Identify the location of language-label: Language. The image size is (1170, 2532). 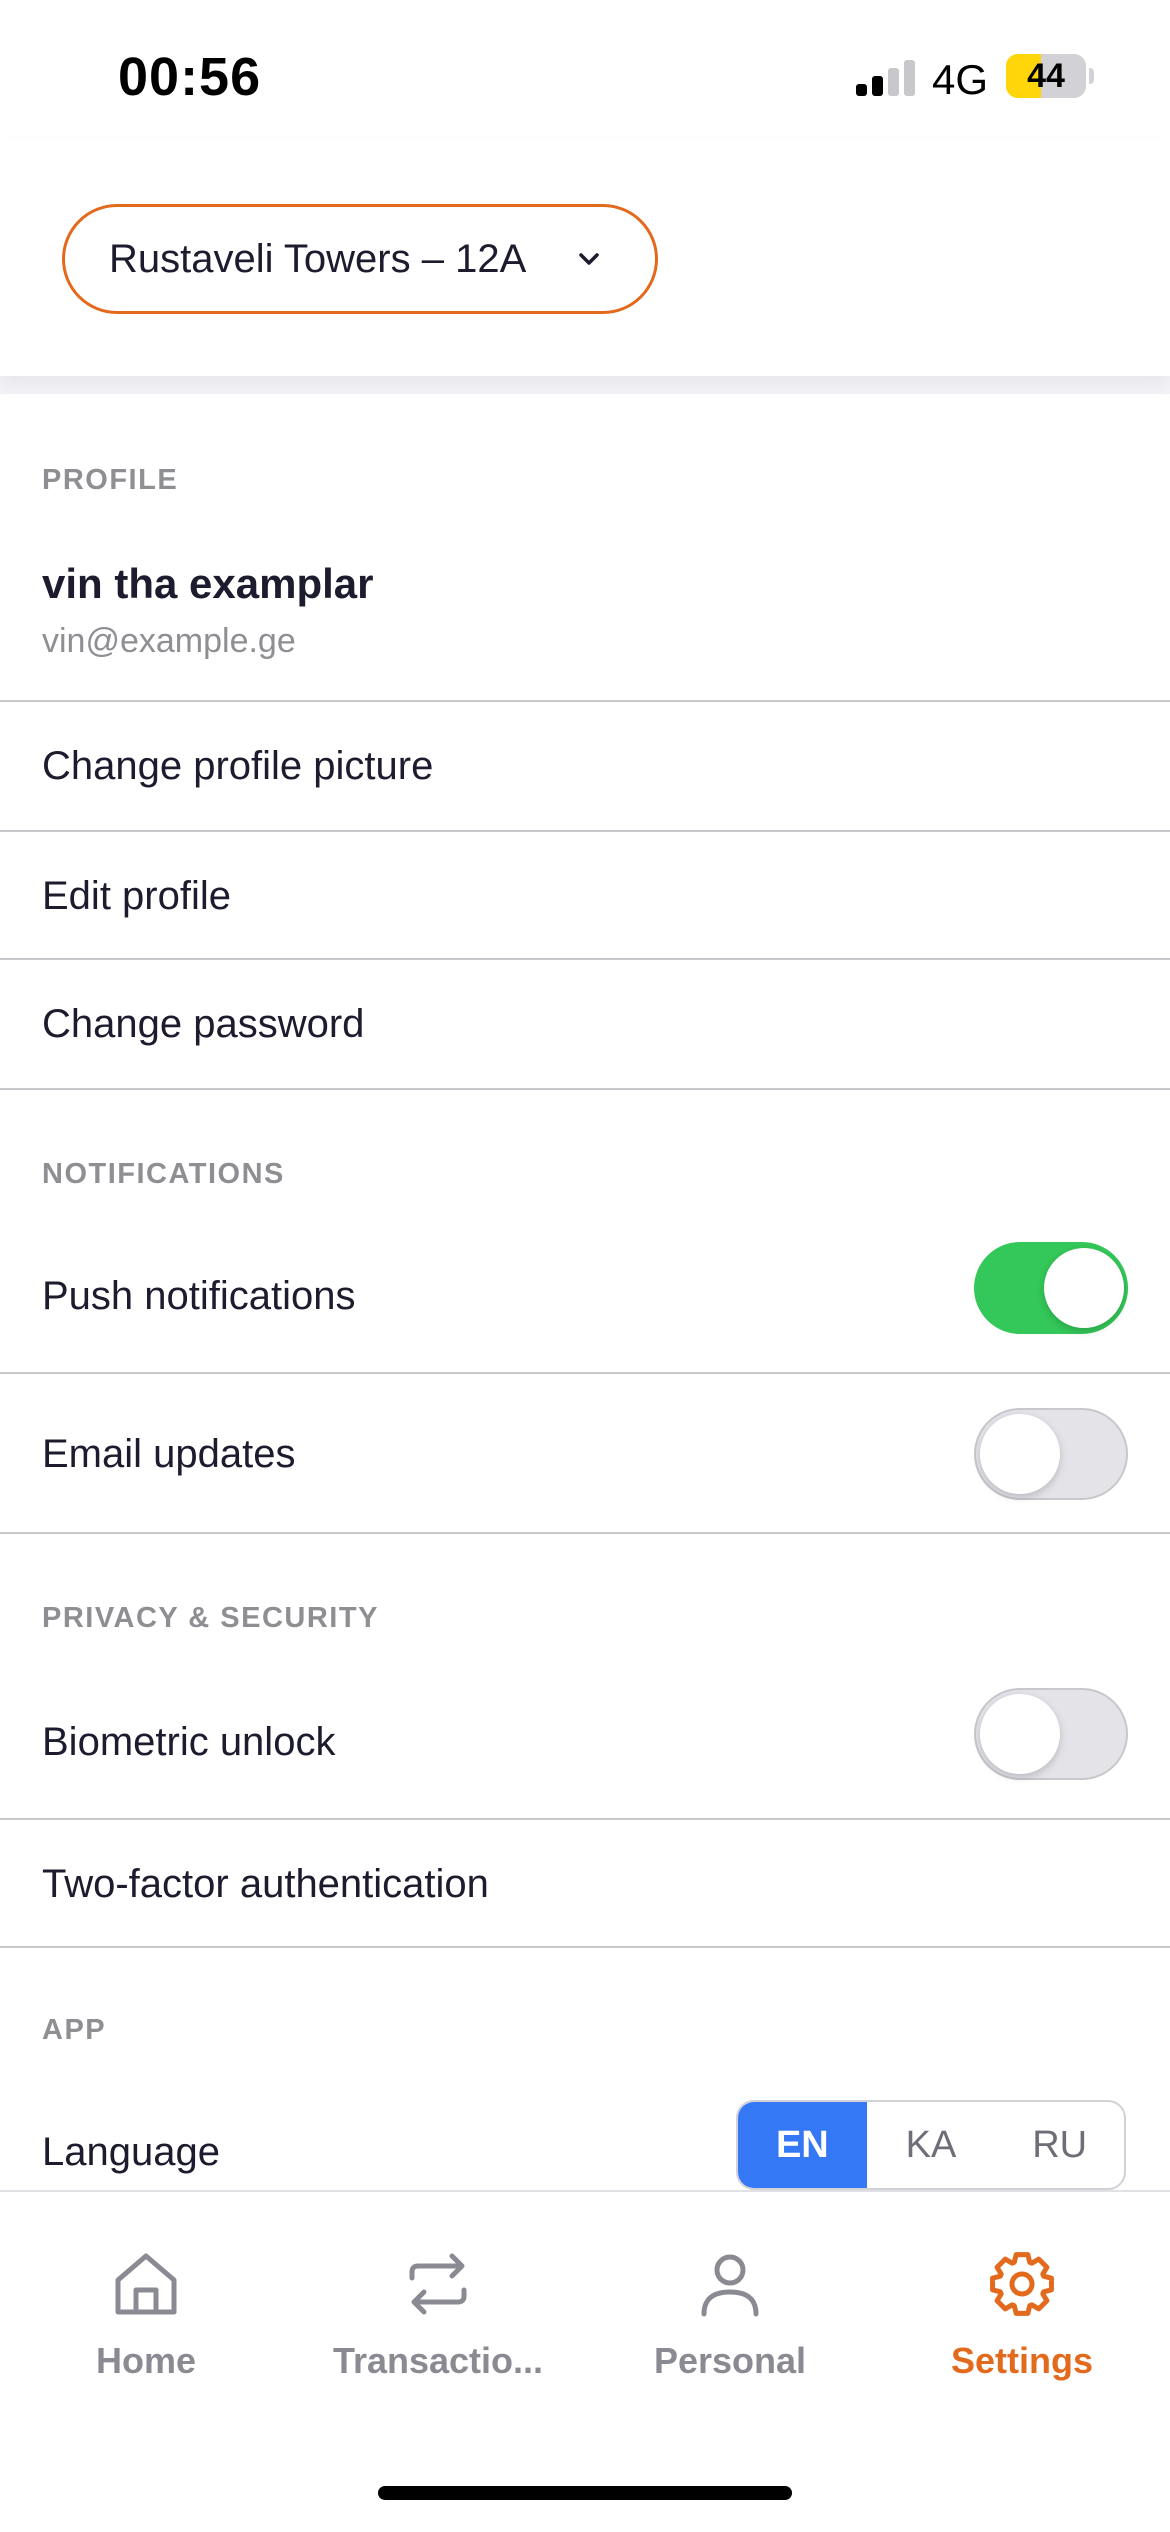
(131, 2152).